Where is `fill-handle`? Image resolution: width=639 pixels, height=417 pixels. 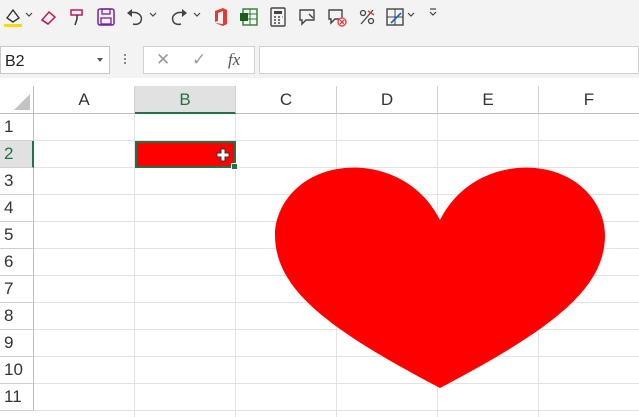
fill-handle is located at coordinates (234, 166).